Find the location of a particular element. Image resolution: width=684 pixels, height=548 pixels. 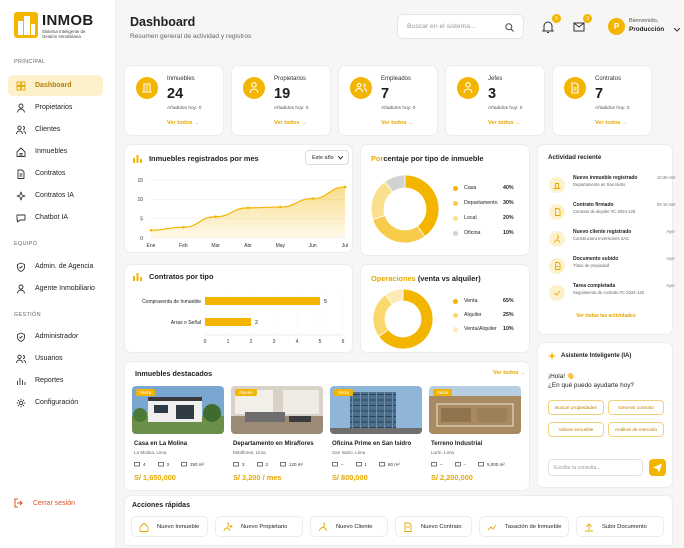

property-name: Terreno Industrial is located at coordinates (457, 443).